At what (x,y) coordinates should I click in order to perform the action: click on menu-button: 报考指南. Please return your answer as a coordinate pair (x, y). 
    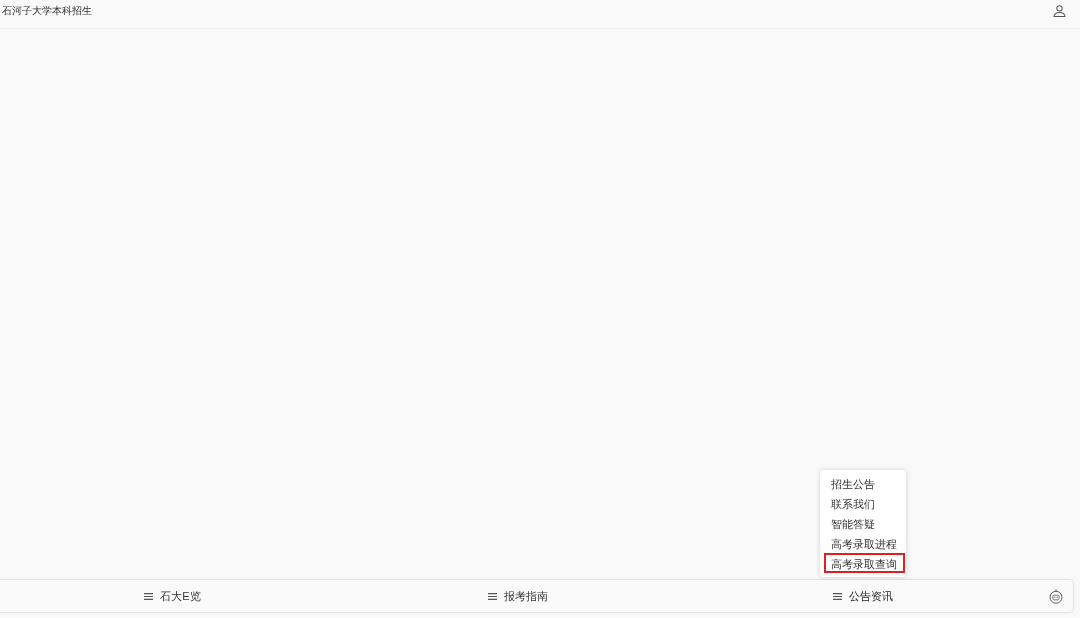
    Looking at the image, I should click on (517, 596).